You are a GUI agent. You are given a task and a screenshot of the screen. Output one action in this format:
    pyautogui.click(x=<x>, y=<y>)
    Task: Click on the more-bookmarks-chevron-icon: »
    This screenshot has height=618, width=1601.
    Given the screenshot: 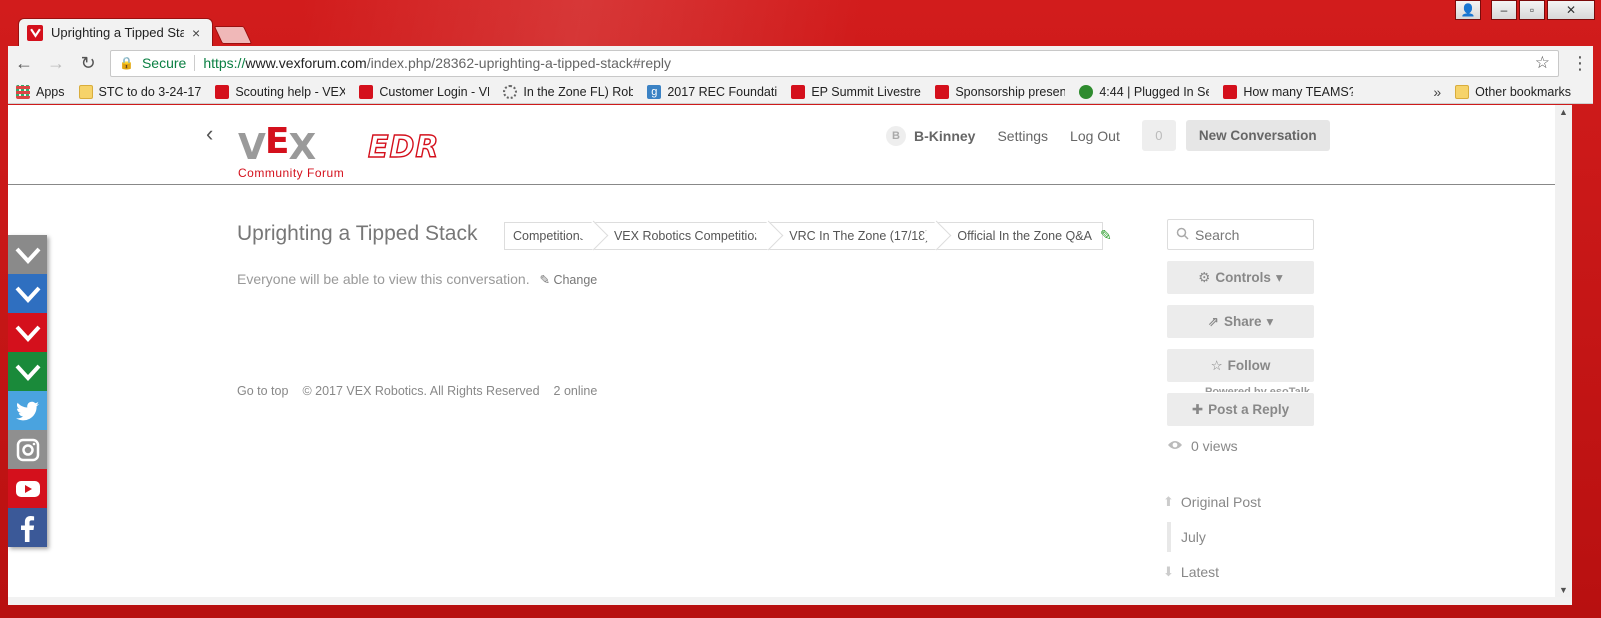 What is the action you would take?
    pyautogui.click(x=1437, y=92)
    